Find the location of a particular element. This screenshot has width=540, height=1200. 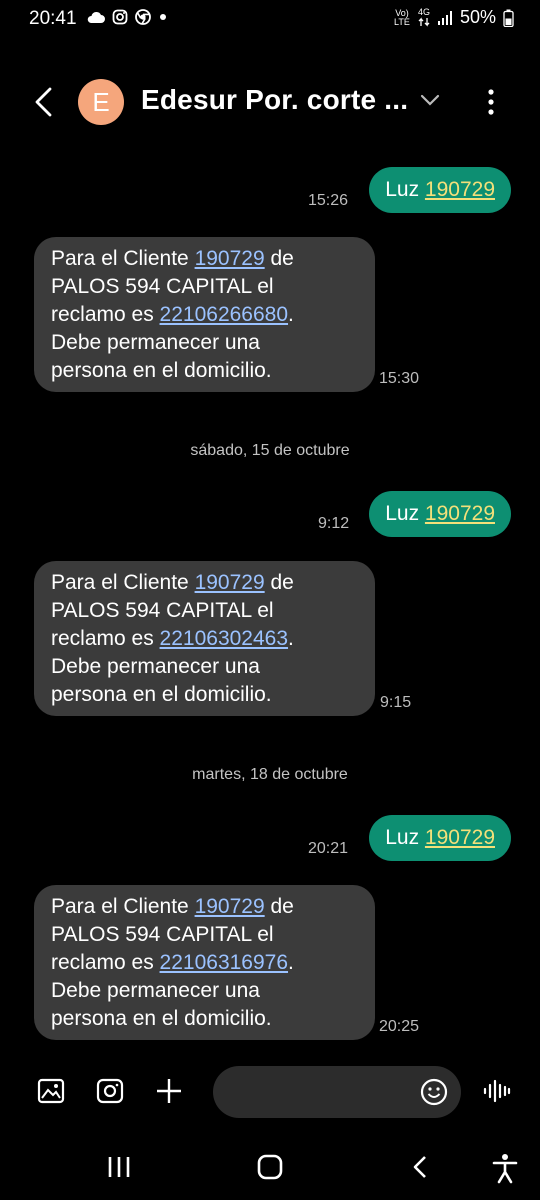

camera-icon is located at coordinates (110, 1091).